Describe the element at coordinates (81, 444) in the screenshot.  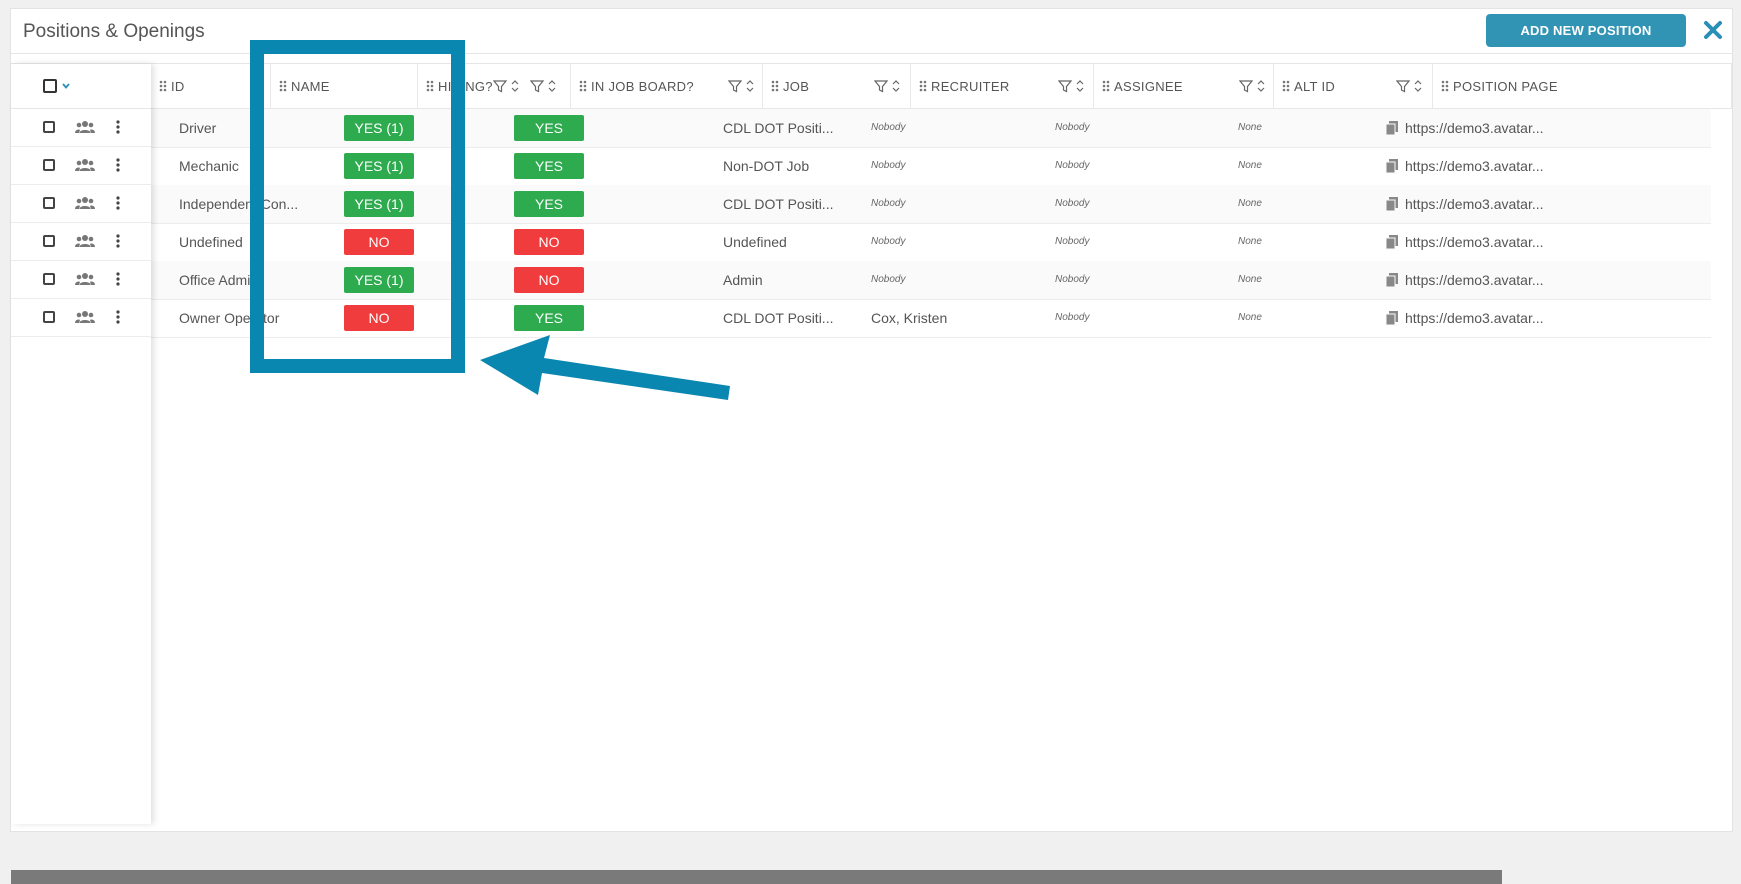
I see `row-actions-column` at that location.